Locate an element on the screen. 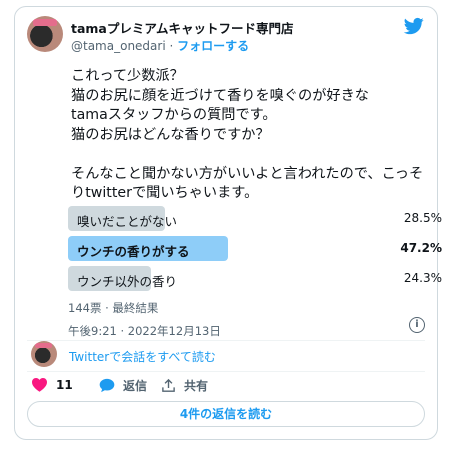  read-conversation-link: Twitterで会話をすべて読む is located at coordinates (142, 356).